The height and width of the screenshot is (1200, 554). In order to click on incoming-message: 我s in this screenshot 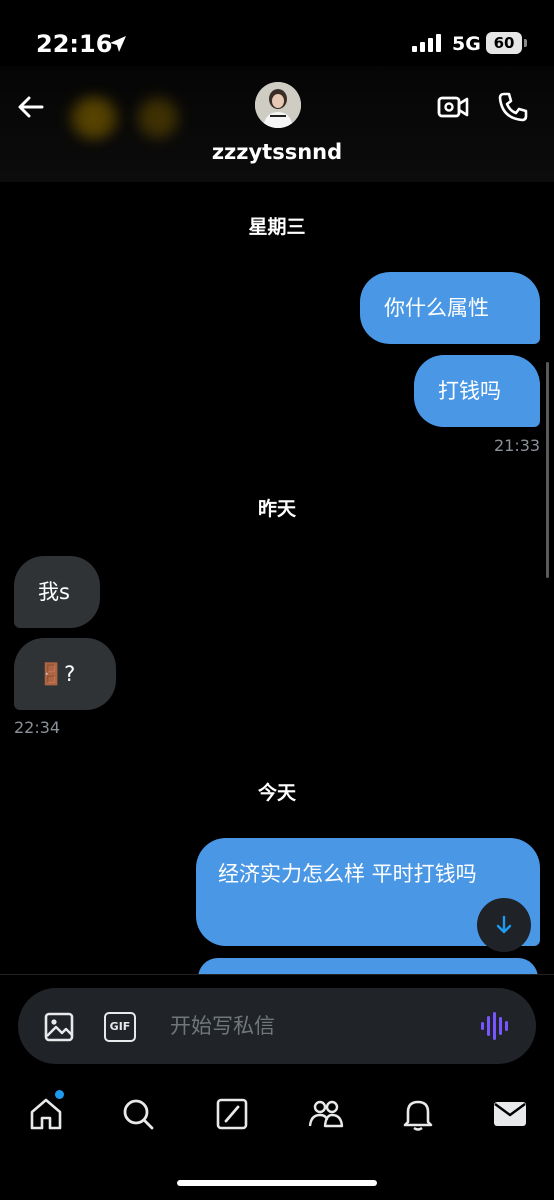, I will do `click(57, 592)`.